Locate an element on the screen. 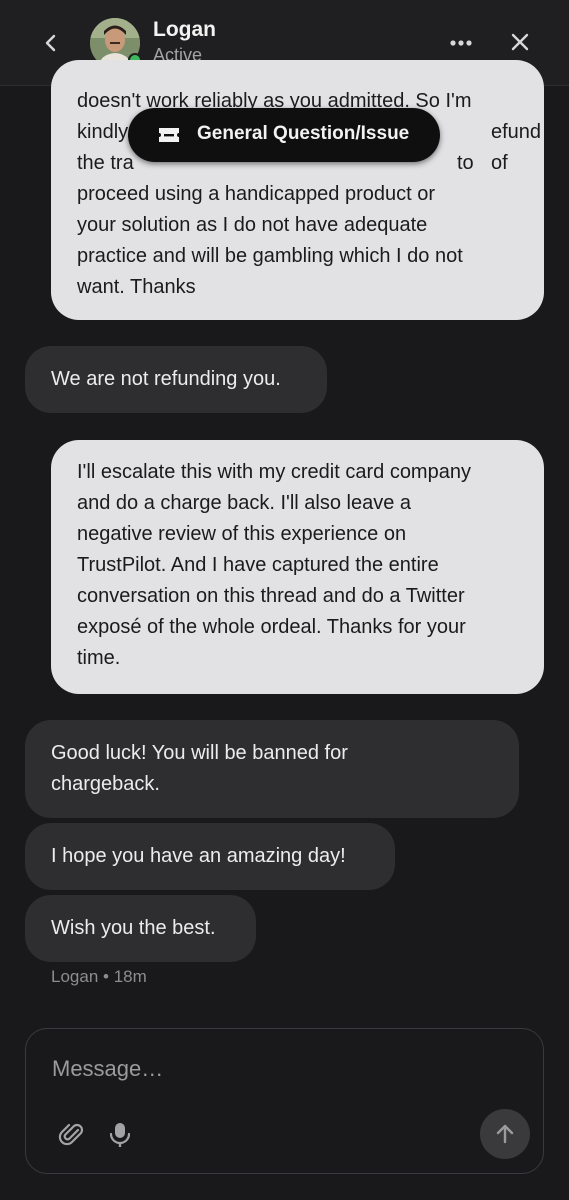  message-text: I hope you have an amazing day! is located at coordinates (198, 856).